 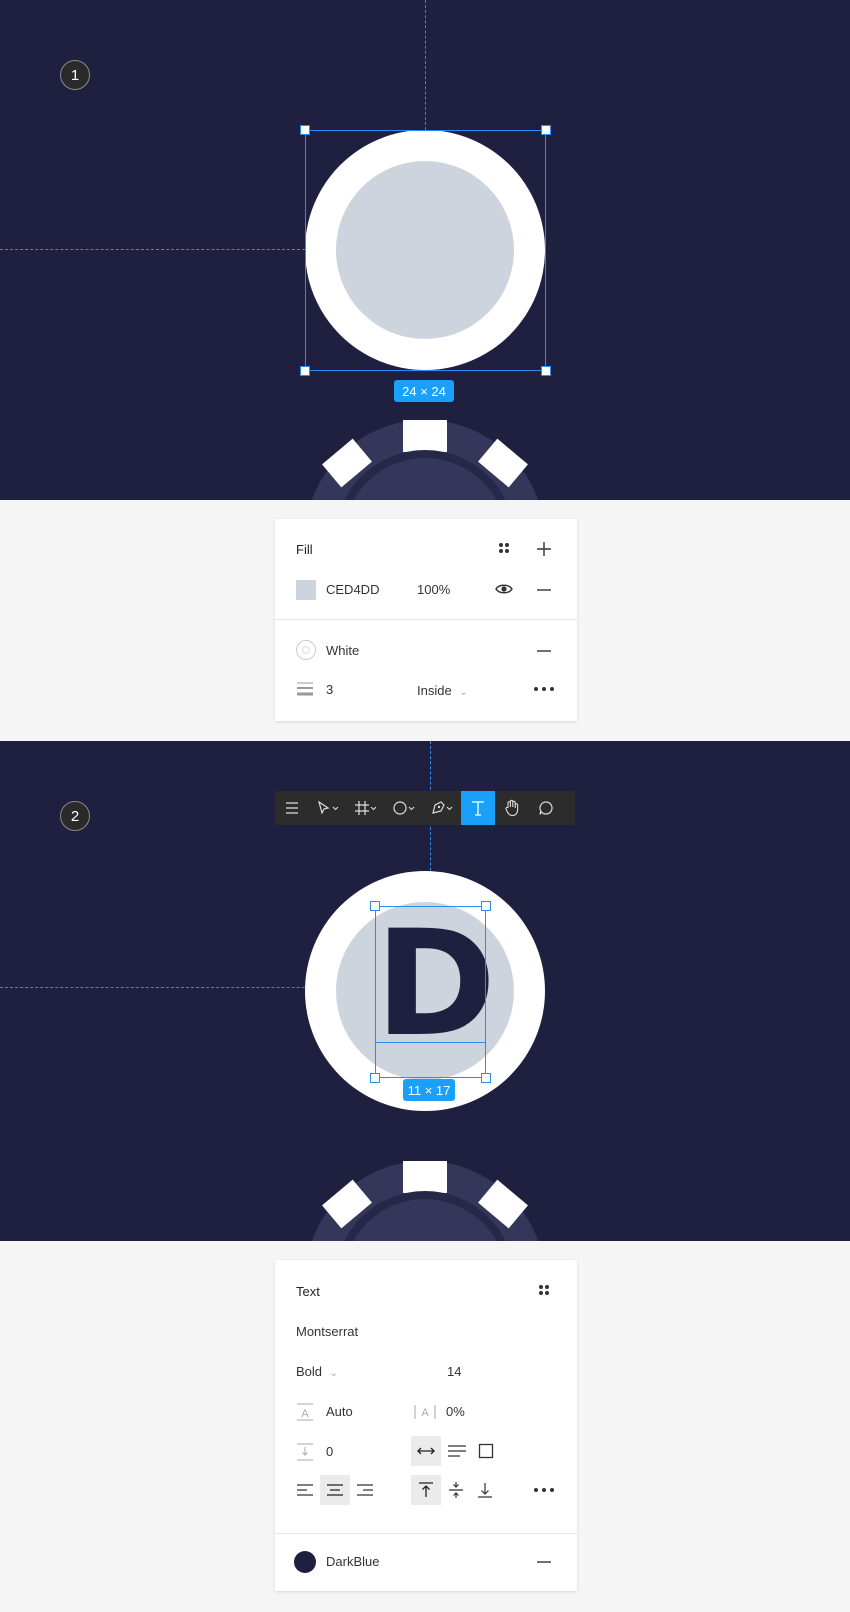 What do you see at coordinates (306, 590) in the screenshot?
I see `fill-color-swatch` at bounding box center [306, 590].